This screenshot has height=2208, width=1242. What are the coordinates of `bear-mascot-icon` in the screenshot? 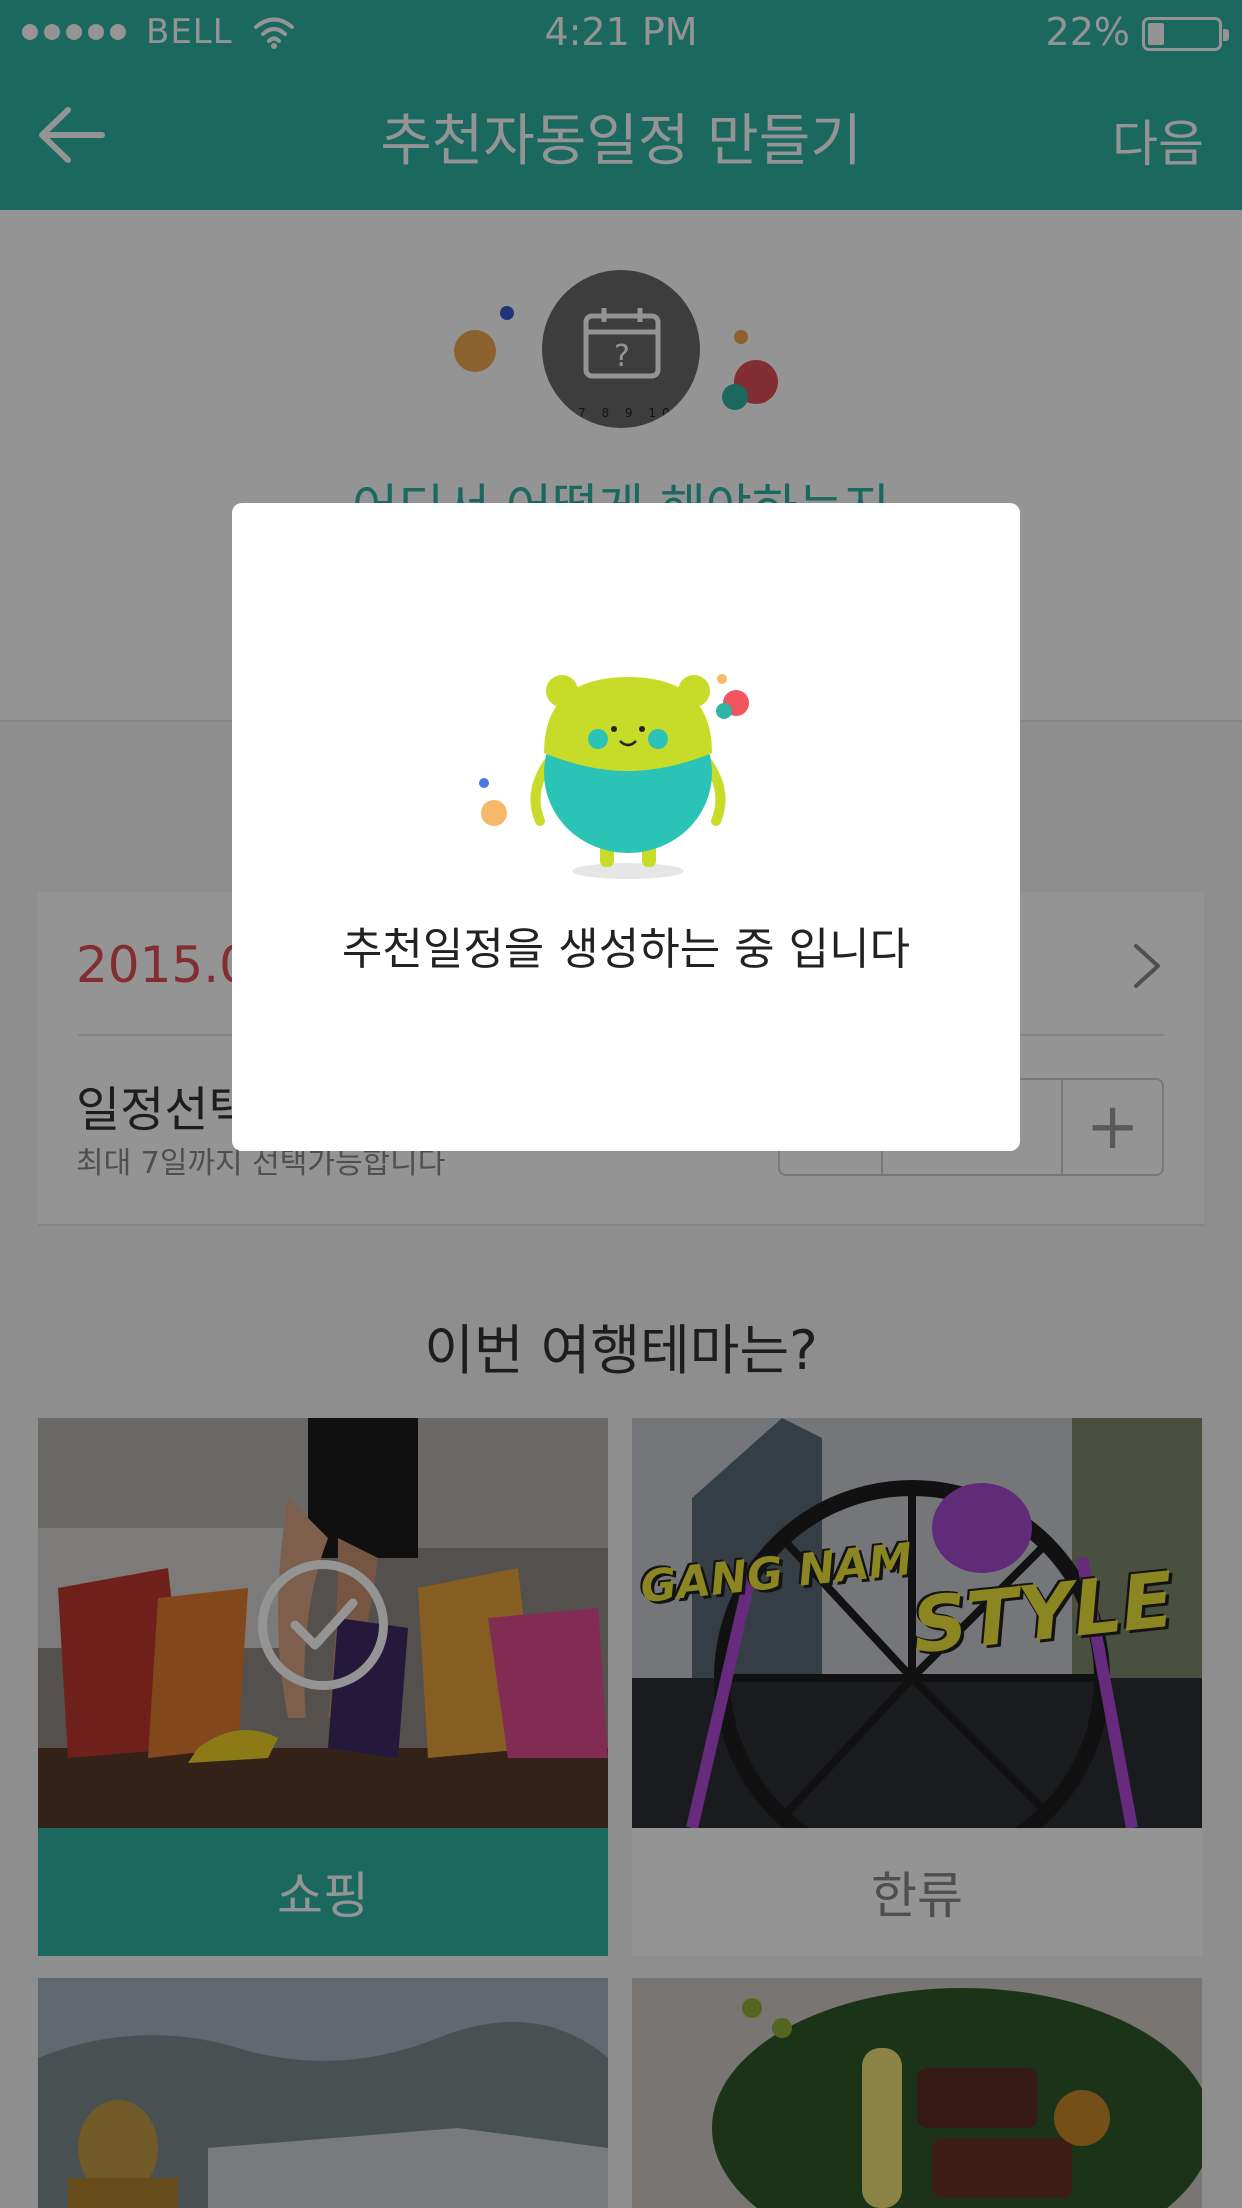 It's located at (614, 776).